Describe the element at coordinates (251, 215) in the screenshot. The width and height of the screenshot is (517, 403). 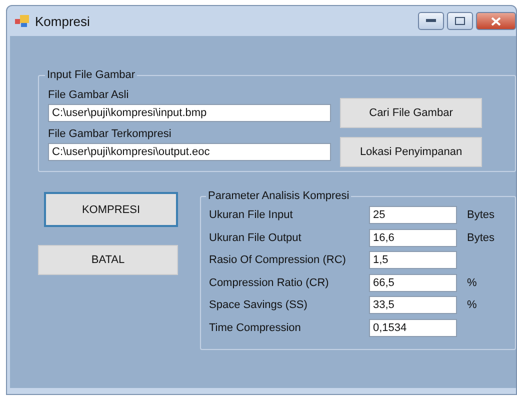
I see `parameter-label: Ukuran File Input` at that location.